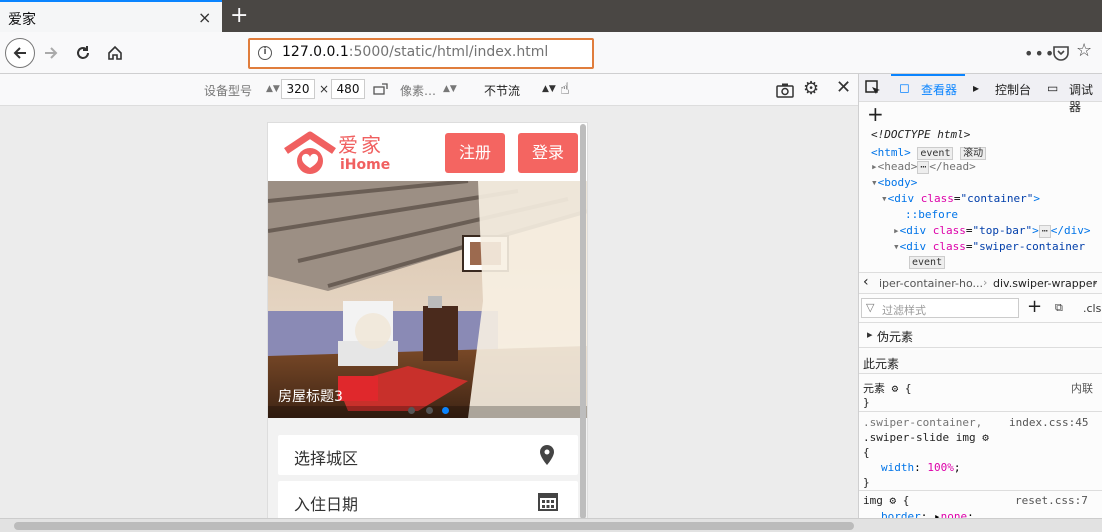 This screenshot has width=1102, height=532. Describe the element at coordinates (940, 467) in the screenshot. I see `css-value: 100%` at that location.